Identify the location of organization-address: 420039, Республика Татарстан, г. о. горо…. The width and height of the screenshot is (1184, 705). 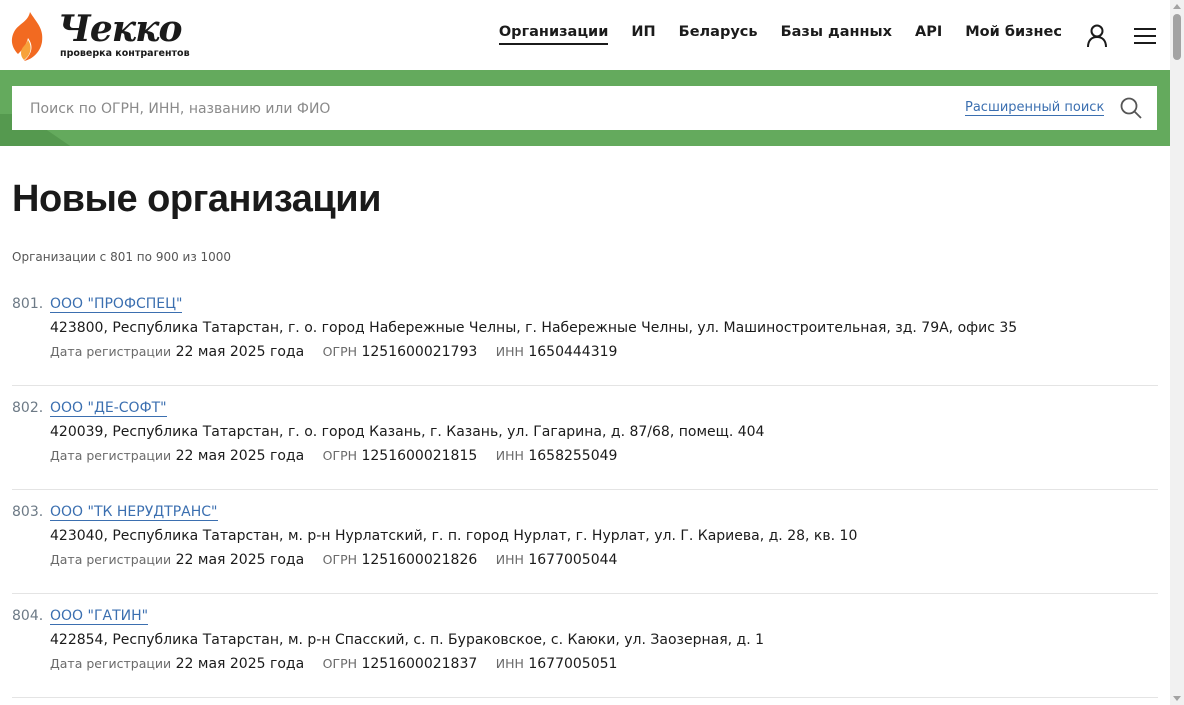
(407, 432).